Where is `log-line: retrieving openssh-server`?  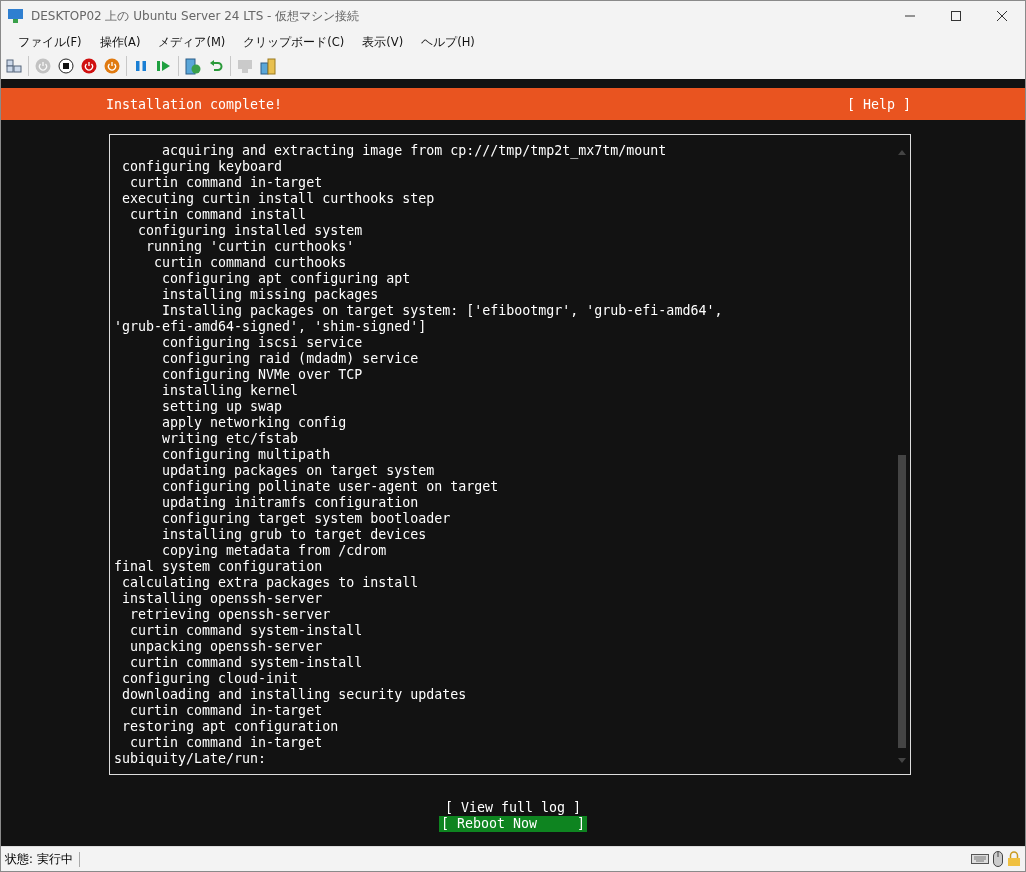
log-line: retrieving openssh-server is located at coordinates (230, 615).